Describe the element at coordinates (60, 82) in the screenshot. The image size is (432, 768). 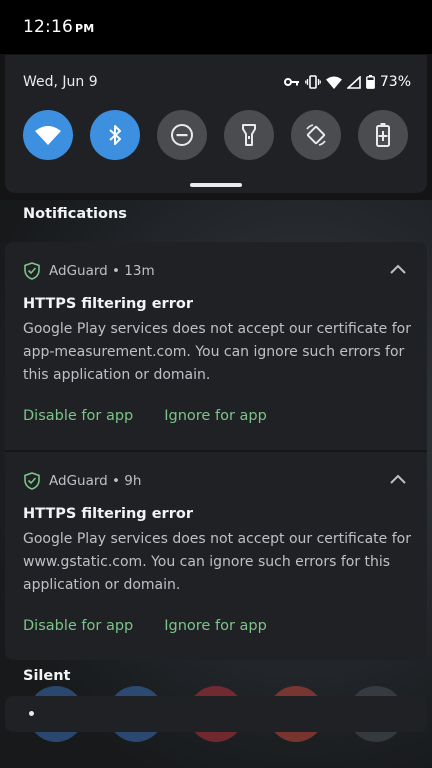
I see `date-label: Wed, Jun 9` at that location.